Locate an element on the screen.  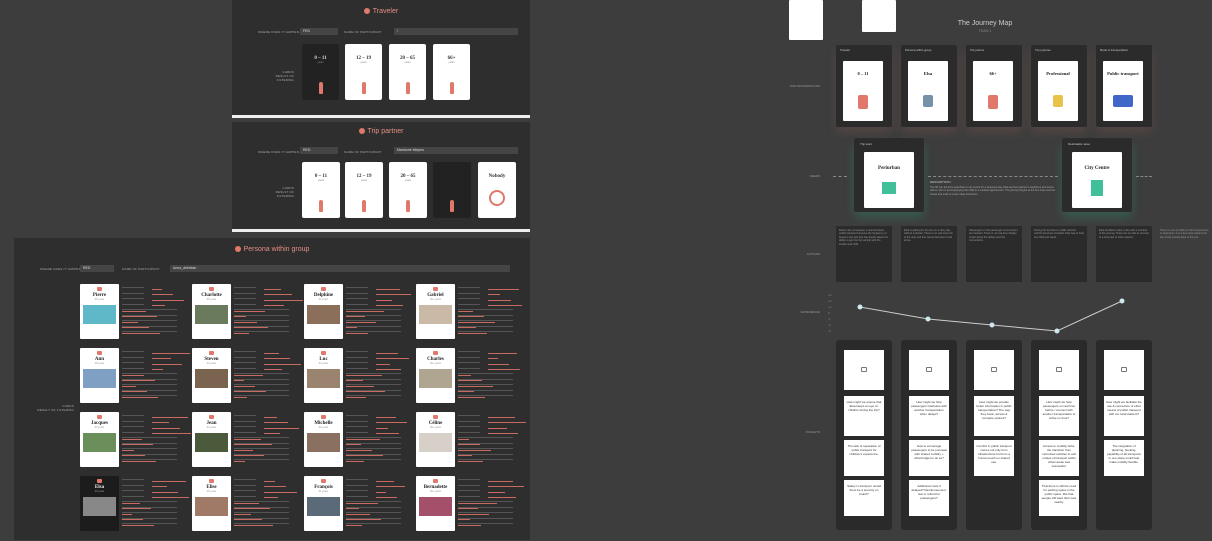
participant-input: / is located at coordinates (456, 31).